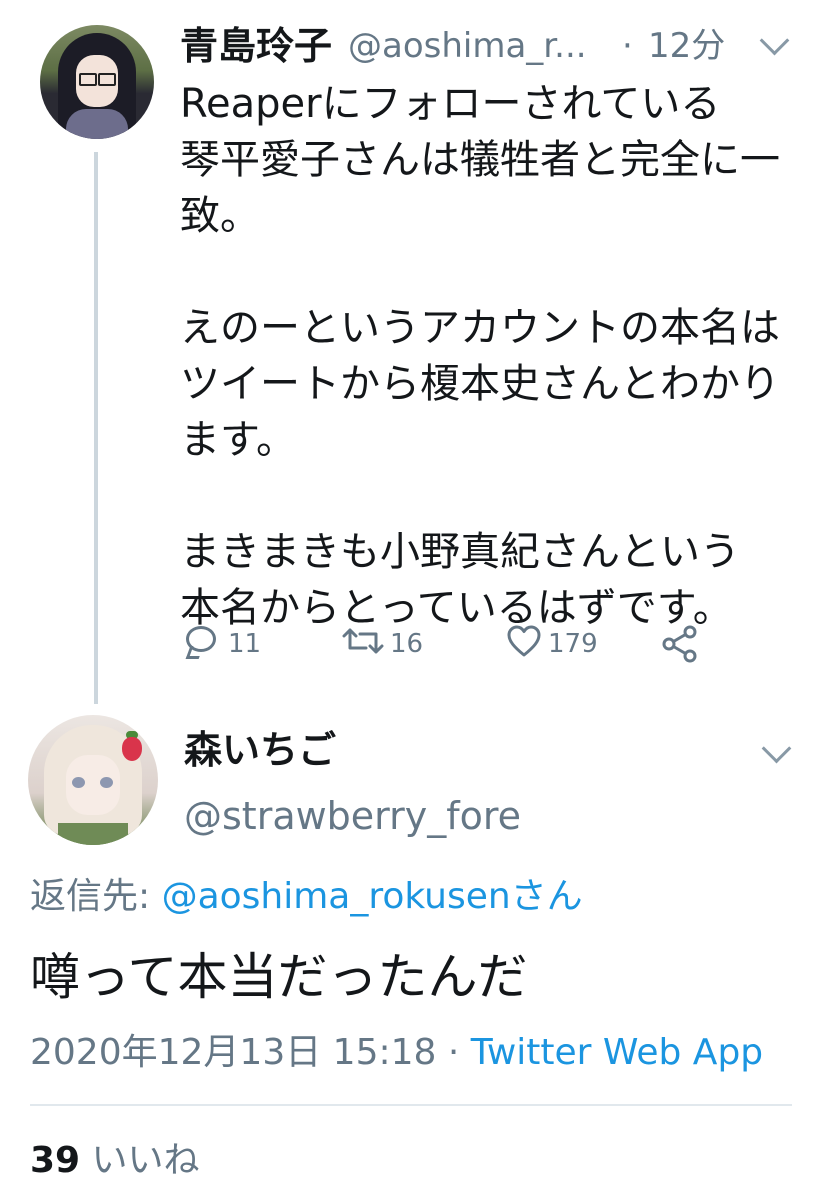  What do you see at coordinates (140, 1160) in the screenshot?
I see `likes-label: いいね` at bounding box center [140, 1160].